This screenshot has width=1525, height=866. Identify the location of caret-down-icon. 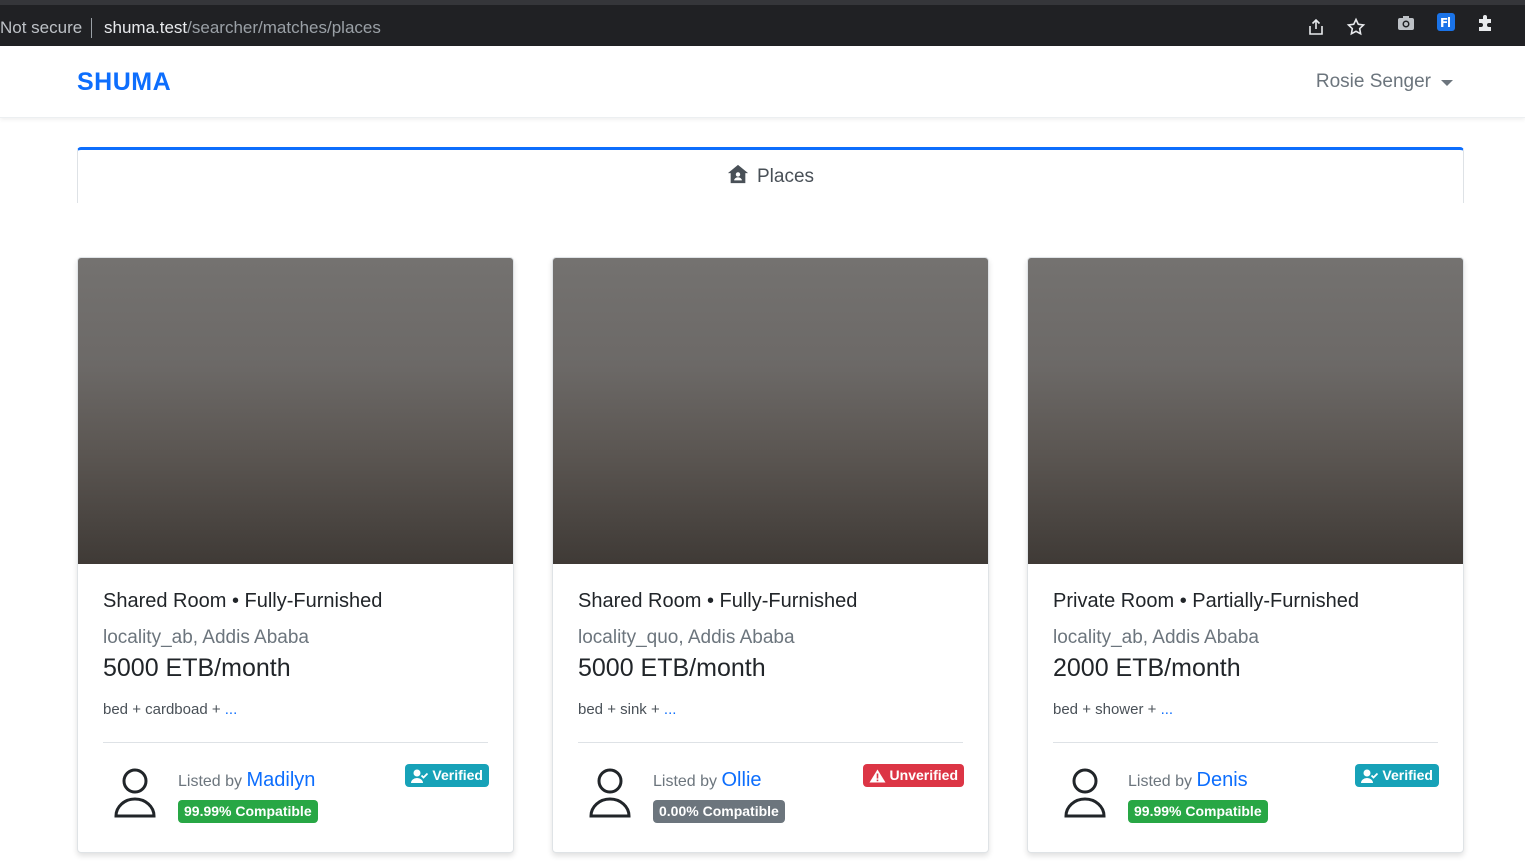
(1447, 83).